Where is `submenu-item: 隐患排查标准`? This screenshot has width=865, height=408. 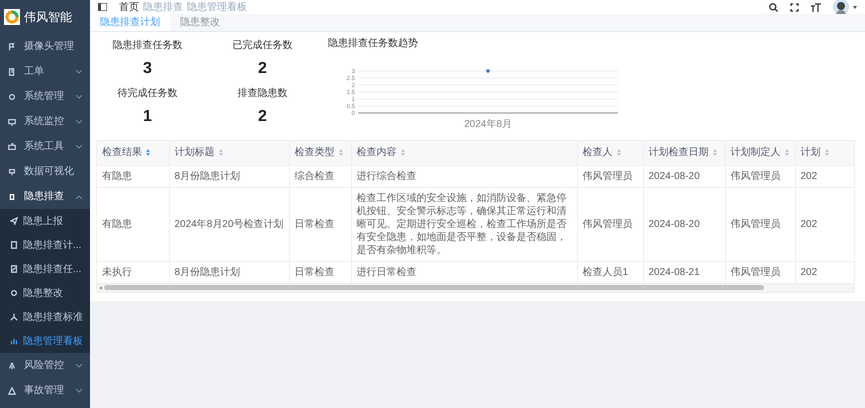
submenu-item: 隐患排查标准 is located at coordinates (45, 317).